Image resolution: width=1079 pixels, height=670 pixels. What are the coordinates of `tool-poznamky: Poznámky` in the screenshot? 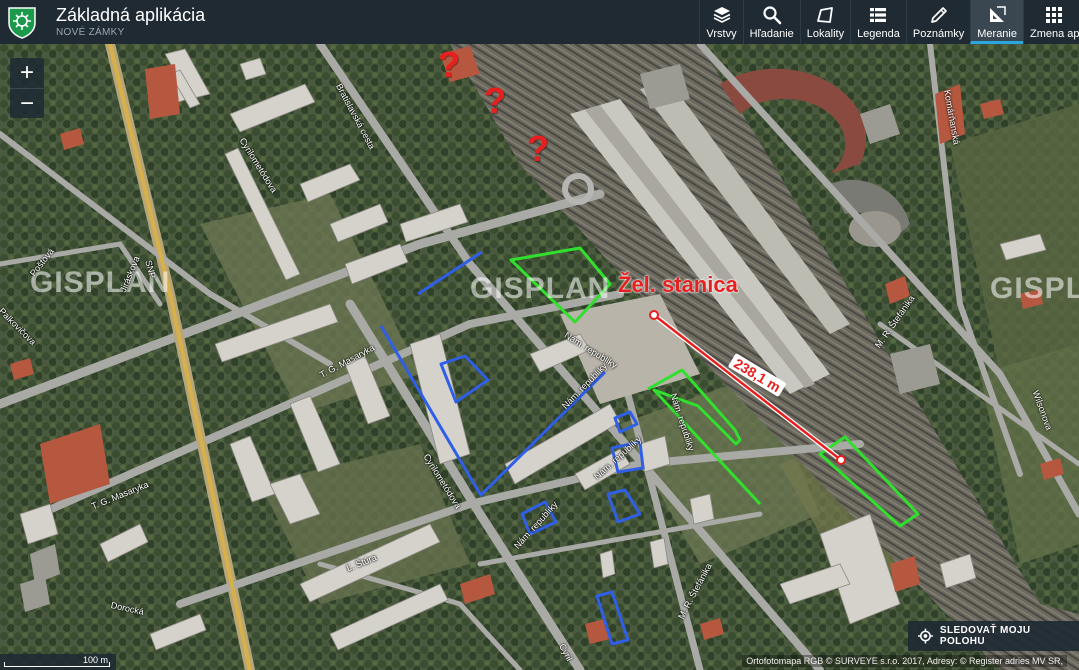 It's located at (937, 22).